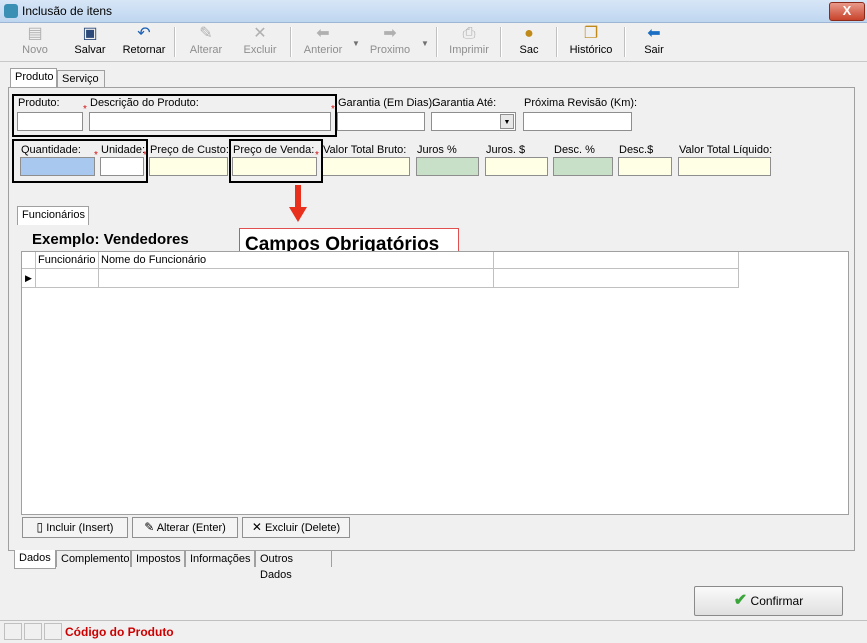 This screenshot has width=867, height=643. What do you see at coordinates (645, 166) in the screenshot?
I see `desc-val-input` at bounding box center [645, 166].